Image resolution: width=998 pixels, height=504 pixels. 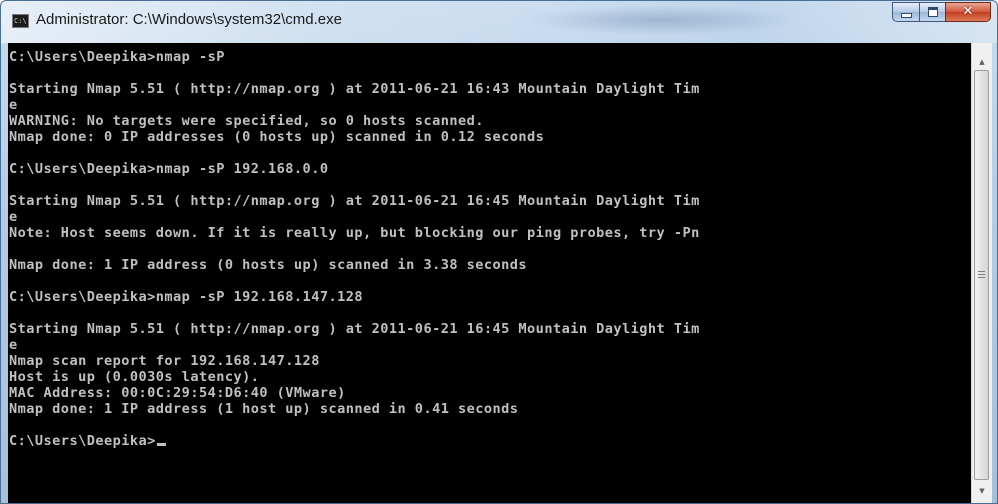 What do you see at coordinates (20, 21) in the screenshot?
I see `cmd-app-icon: C:\` at bounding box center [20, 21].